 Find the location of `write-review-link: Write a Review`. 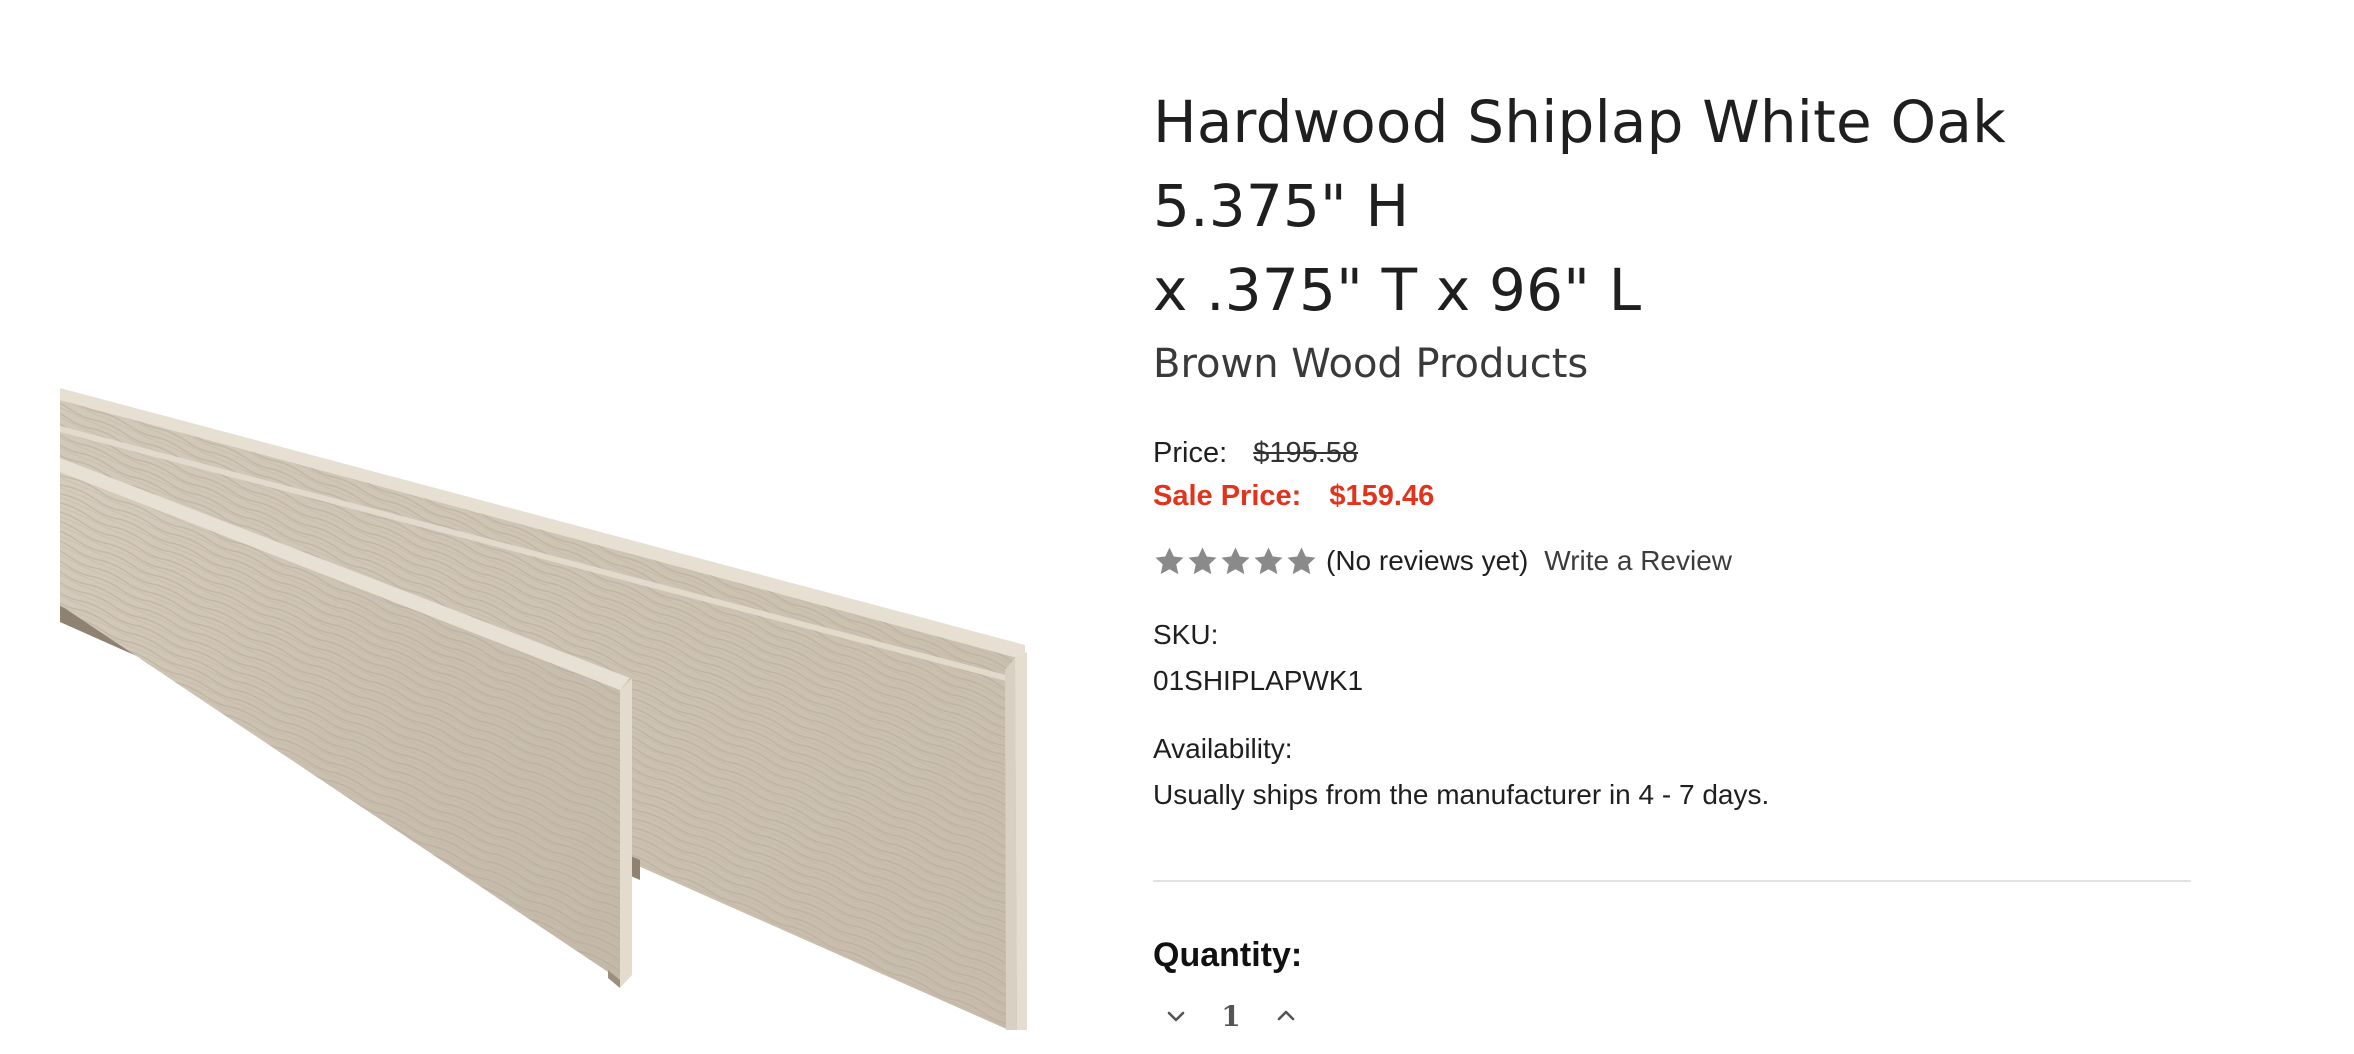

write-review-link: Write a Review is located at coordinates (1638, 561).